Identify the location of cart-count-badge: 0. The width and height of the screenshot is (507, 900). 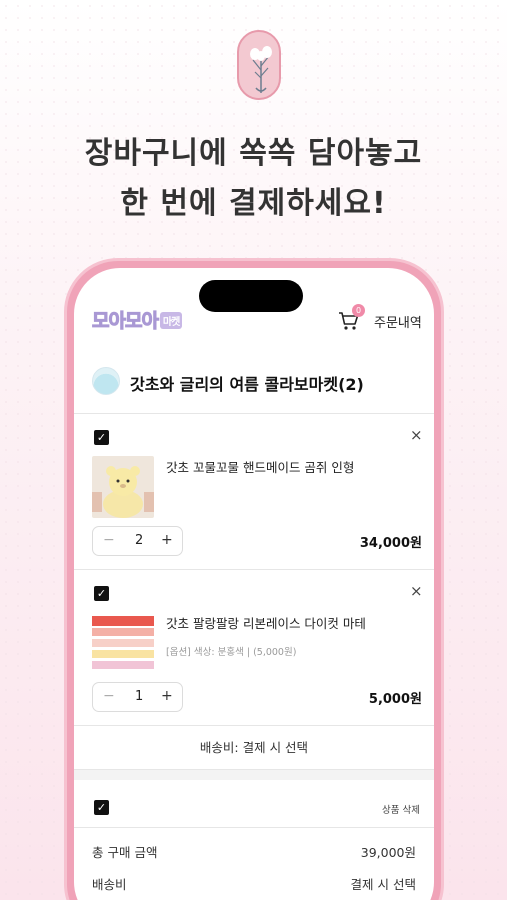
(358, 310).